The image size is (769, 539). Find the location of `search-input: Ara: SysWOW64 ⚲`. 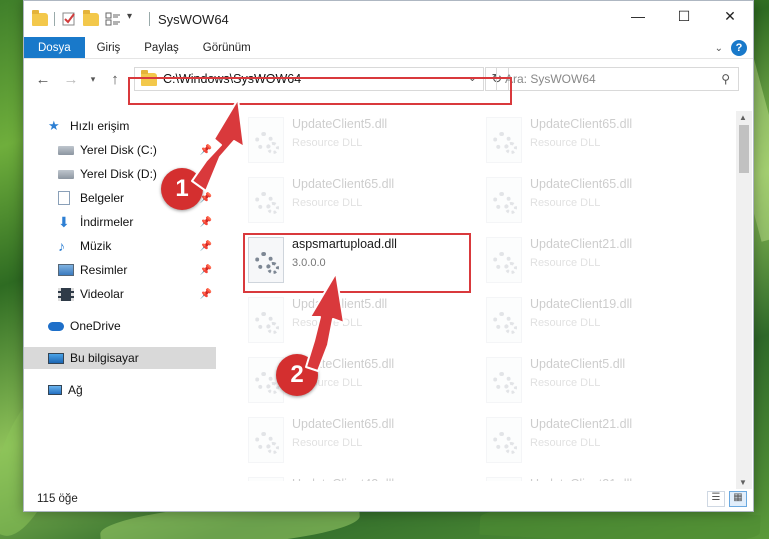

search-input: Ara: SysWOW64 ⚲ is located at coordinates (617, 79).